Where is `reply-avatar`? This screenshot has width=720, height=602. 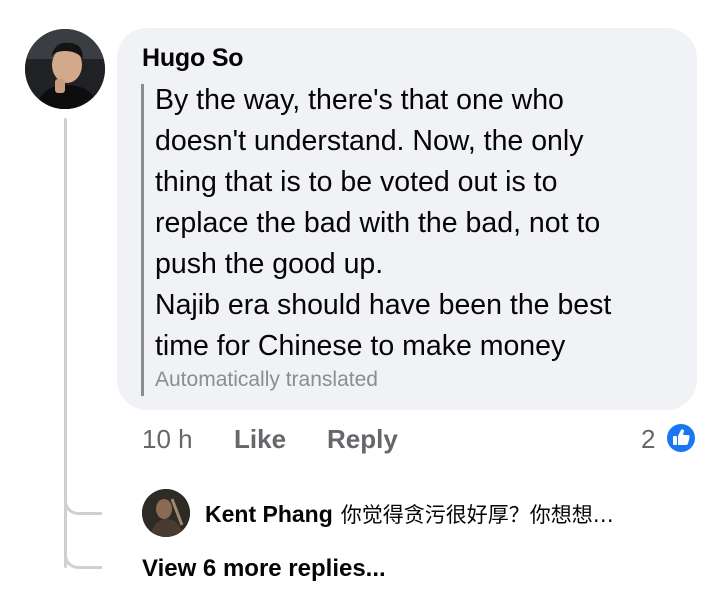
reply-avatar is located at coordinates (166, 513).